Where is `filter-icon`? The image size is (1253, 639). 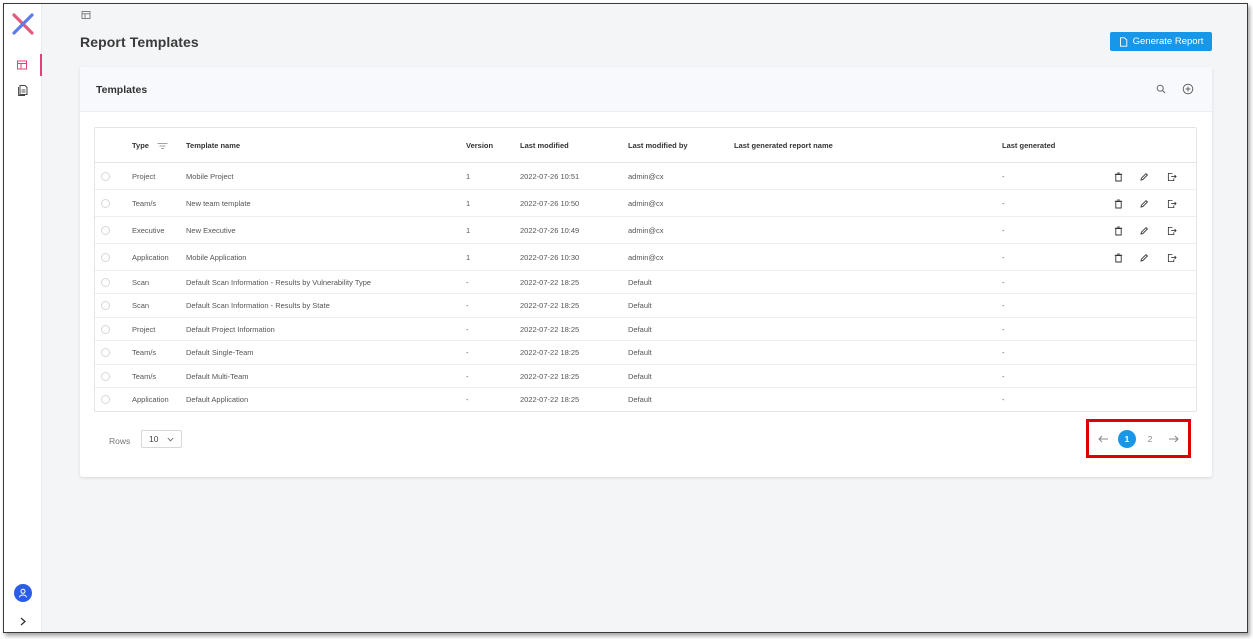 filter-icon is located at coordinates (162, 146).